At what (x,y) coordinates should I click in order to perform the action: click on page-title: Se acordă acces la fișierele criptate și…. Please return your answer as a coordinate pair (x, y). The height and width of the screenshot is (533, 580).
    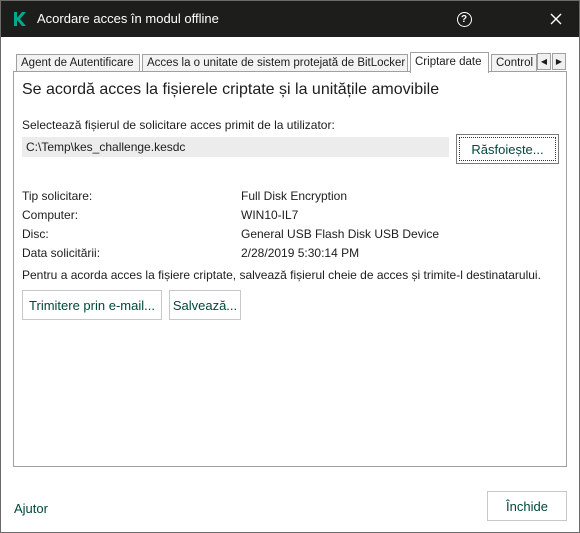
    Looking at the image, I should click on (231, 89).